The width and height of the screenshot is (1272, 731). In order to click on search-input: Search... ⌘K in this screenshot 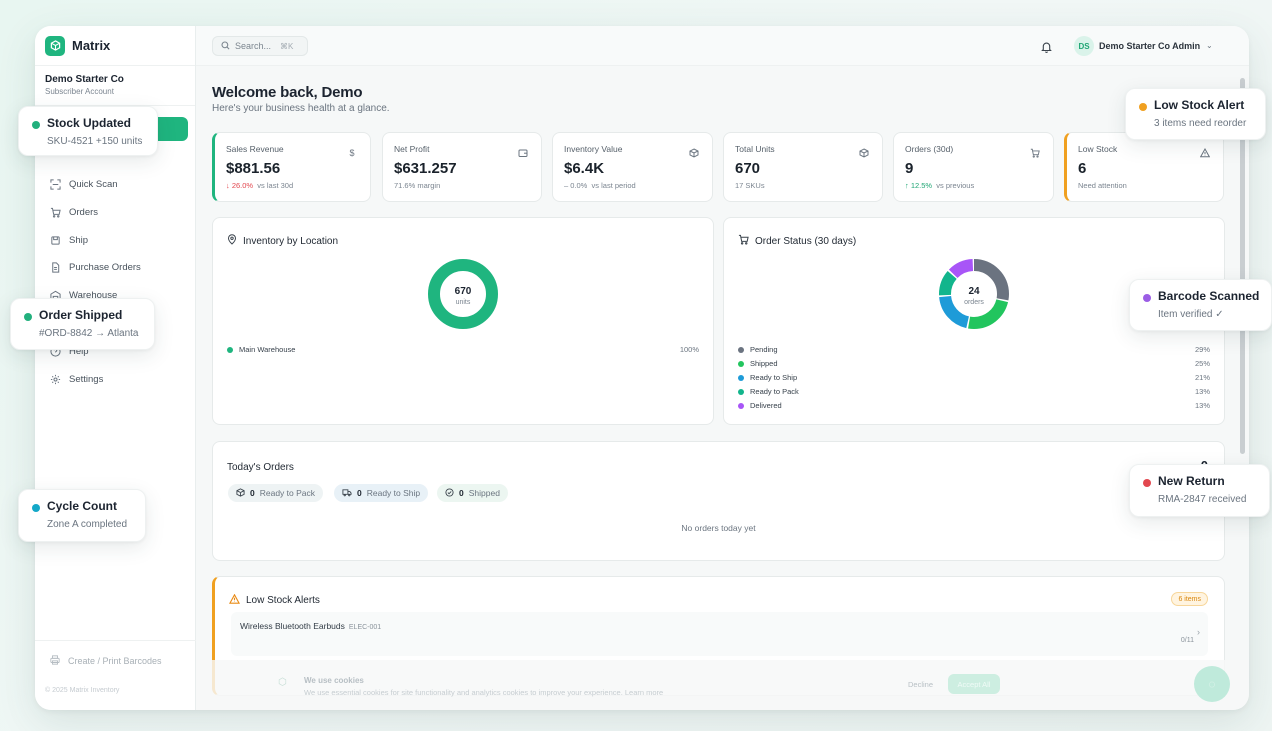, I will do `click(260, 46)`.